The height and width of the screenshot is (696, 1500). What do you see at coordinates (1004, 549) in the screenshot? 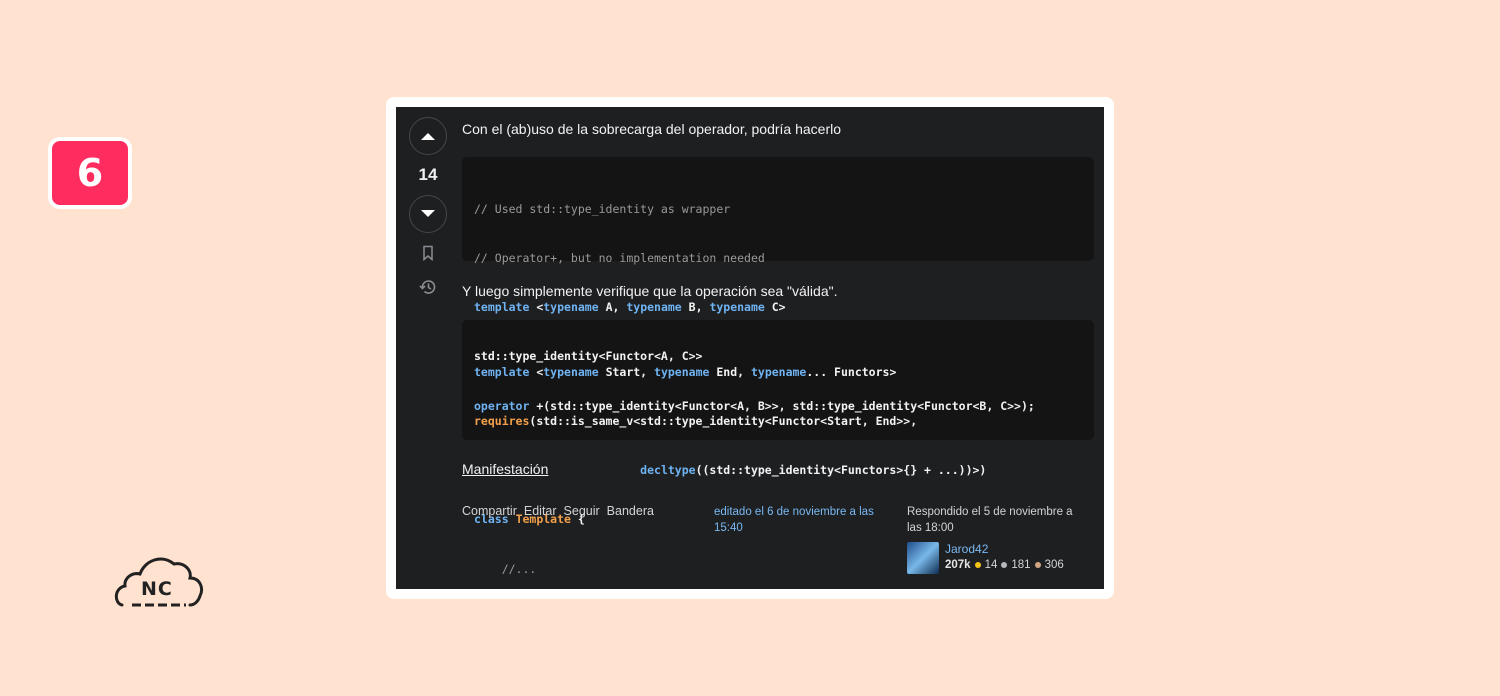
I see `user-name-link: Jarod42` at bounding box center [1004, 549].